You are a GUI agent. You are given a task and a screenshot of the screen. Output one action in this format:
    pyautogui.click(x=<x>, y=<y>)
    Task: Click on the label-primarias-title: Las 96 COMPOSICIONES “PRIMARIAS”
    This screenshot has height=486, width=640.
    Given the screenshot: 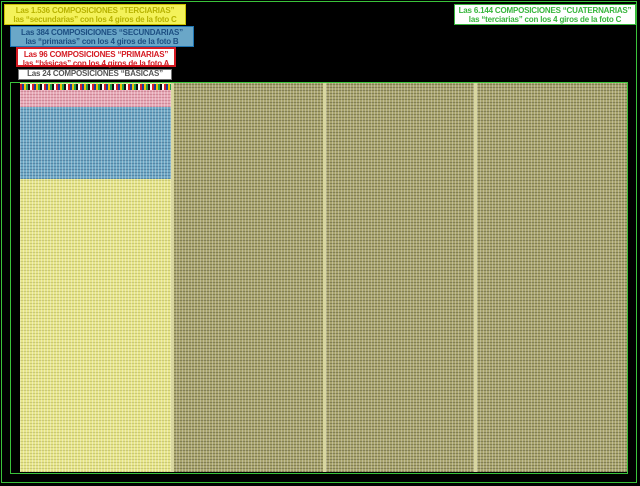 What is the action you would take?
    pyautogui.click(x=96, y=54)
    